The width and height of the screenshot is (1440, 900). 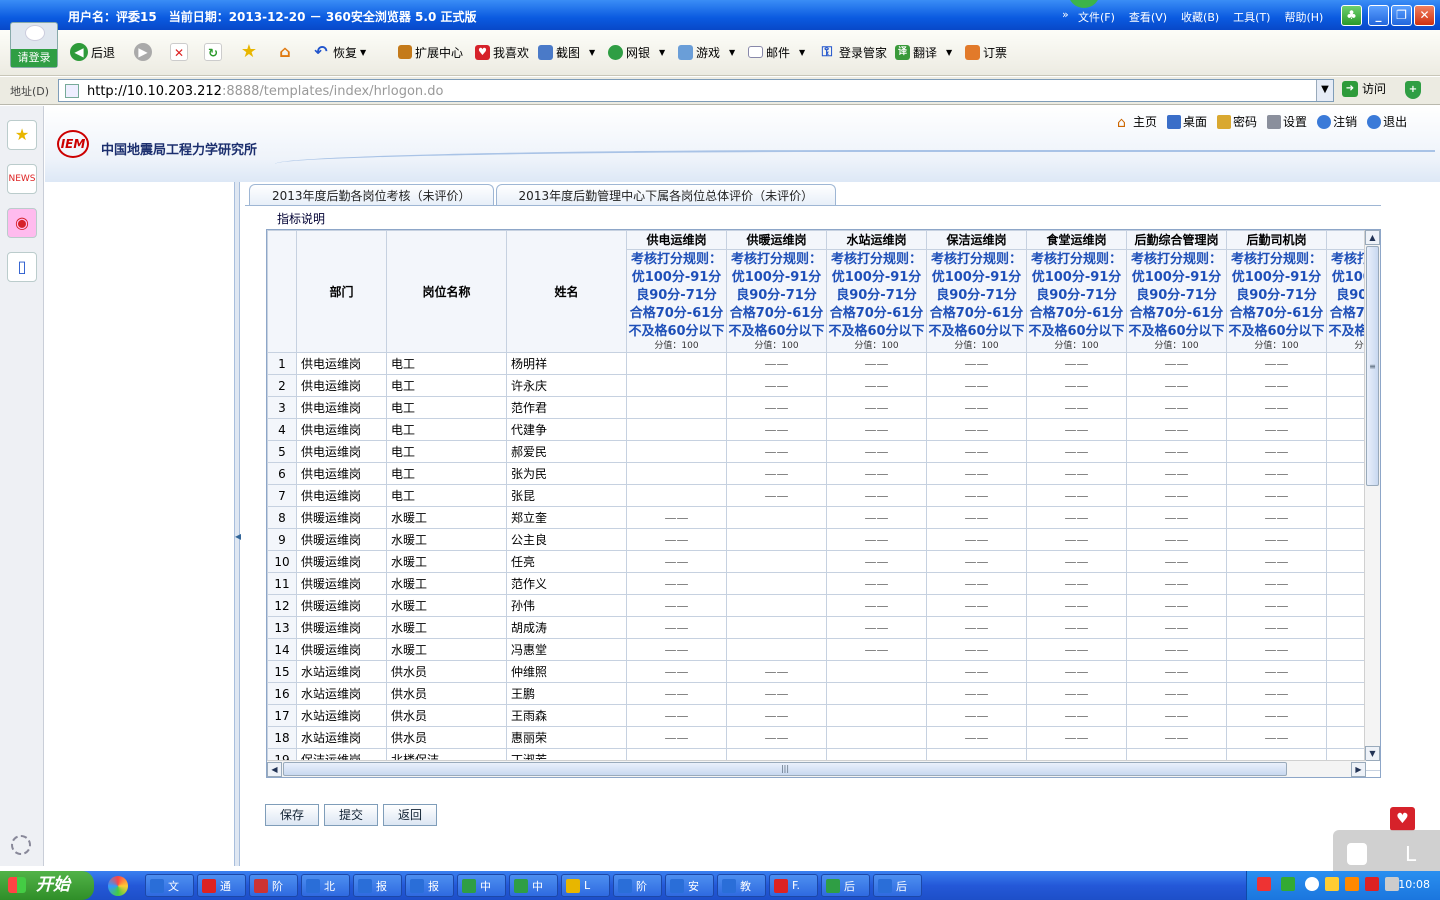 What do you see at coordinates (1237, 121) in the screenshot?
I see `password-link: 密码` at bounding box center [1237, 121].